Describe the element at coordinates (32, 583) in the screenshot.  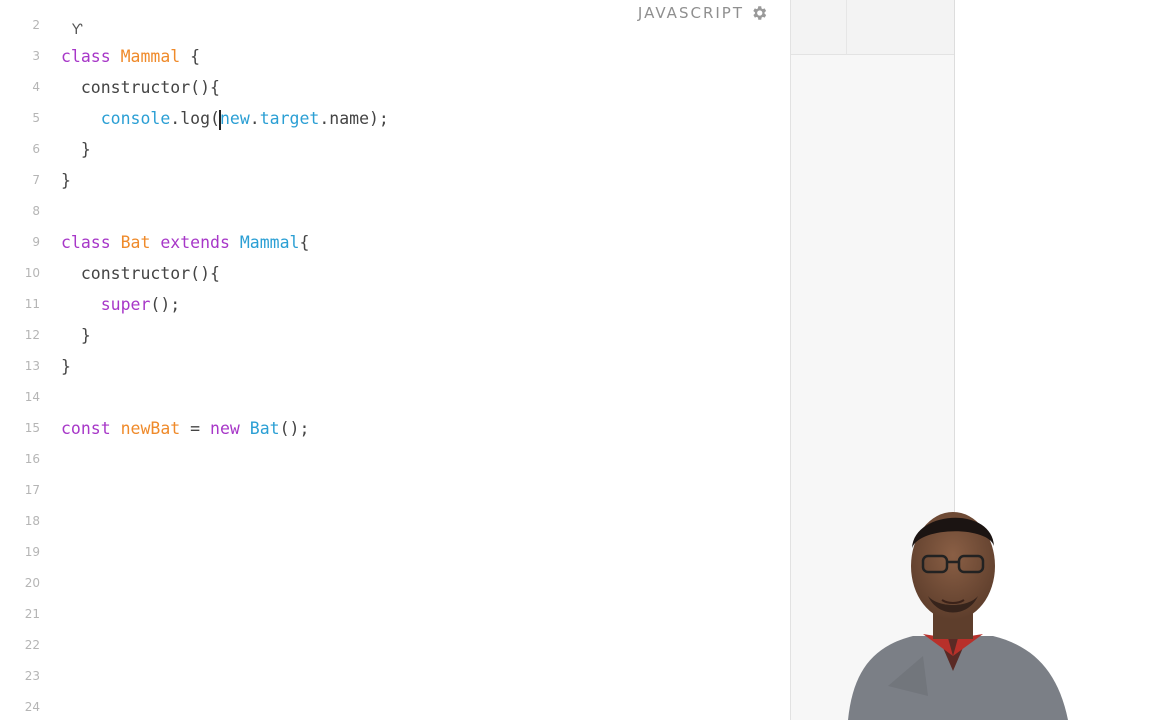
I see `line-number: 20` at that location.